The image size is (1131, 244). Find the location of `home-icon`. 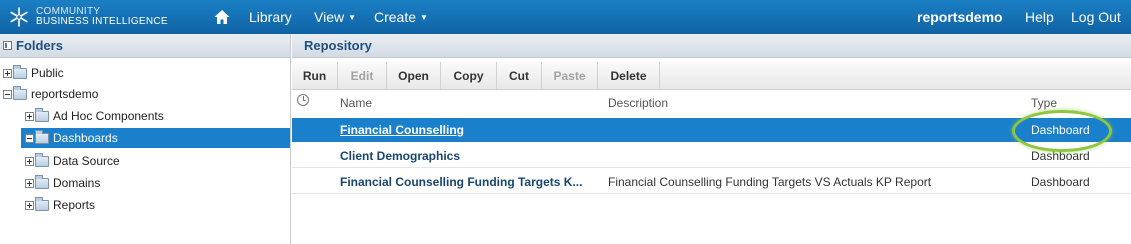

home-icon is located at coordinates (222, 17).